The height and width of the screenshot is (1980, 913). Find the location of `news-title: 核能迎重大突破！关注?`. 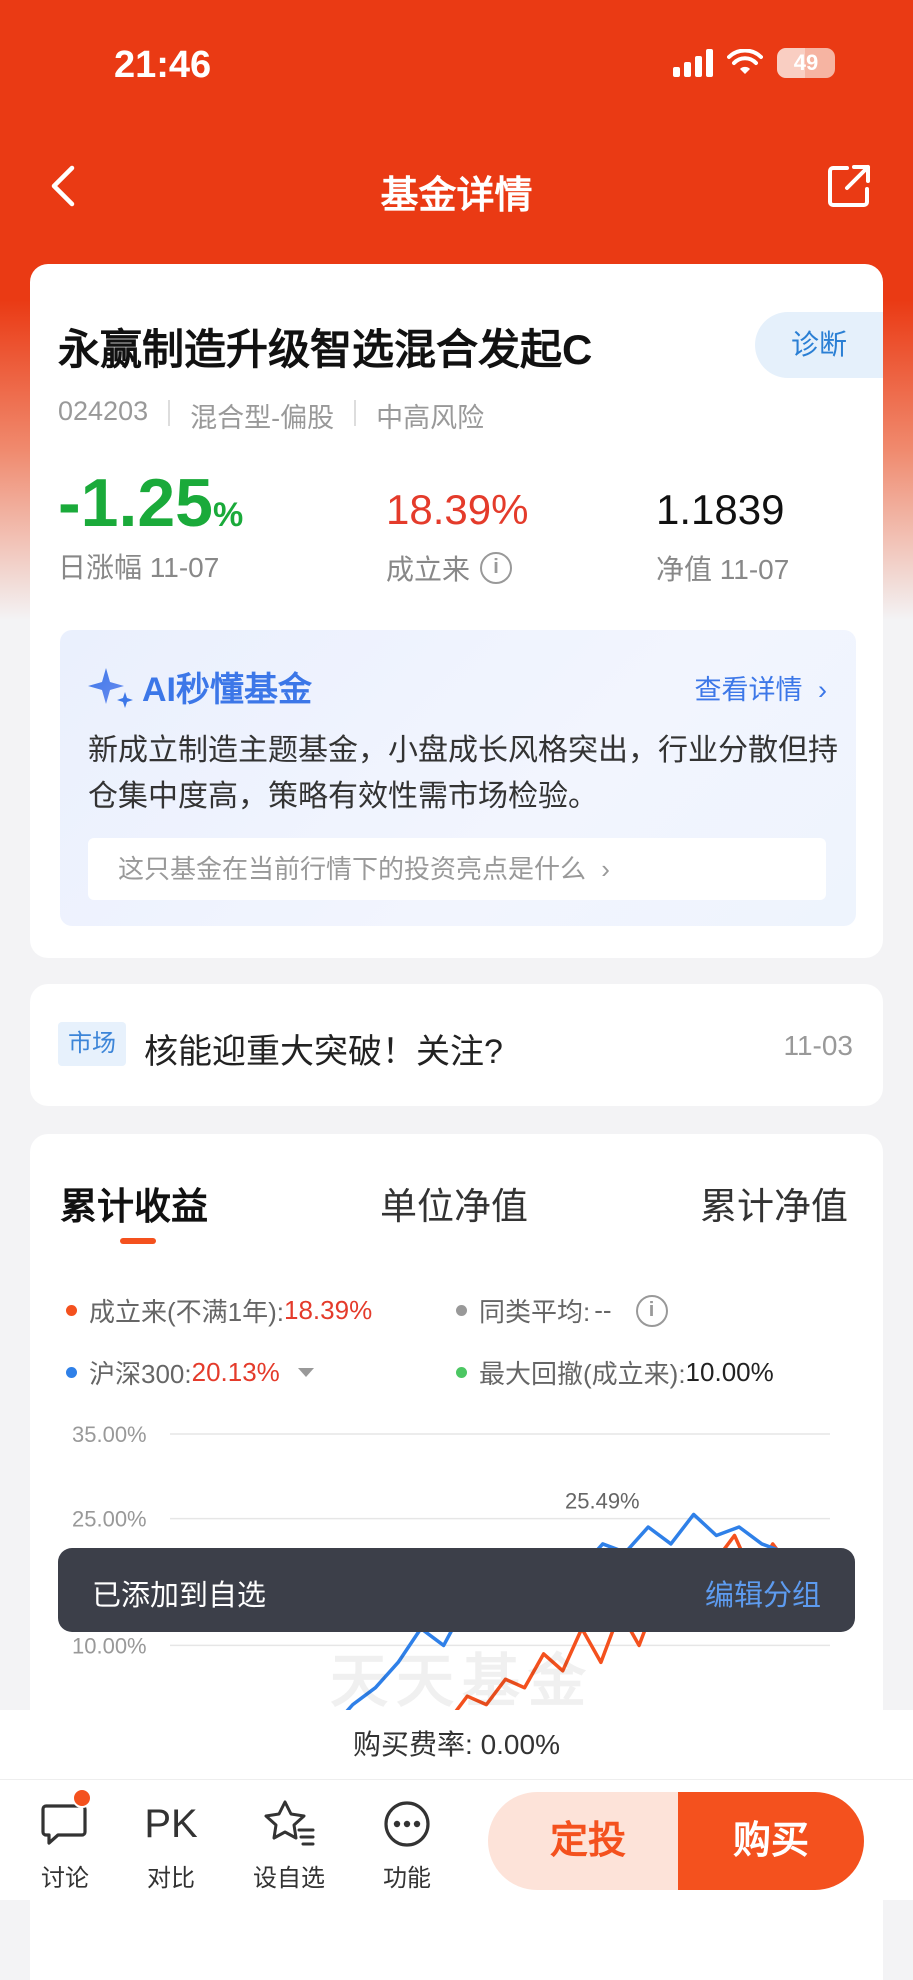

news-title: 核能迎重大突破！关注? is located at coordinates (323, 1048).